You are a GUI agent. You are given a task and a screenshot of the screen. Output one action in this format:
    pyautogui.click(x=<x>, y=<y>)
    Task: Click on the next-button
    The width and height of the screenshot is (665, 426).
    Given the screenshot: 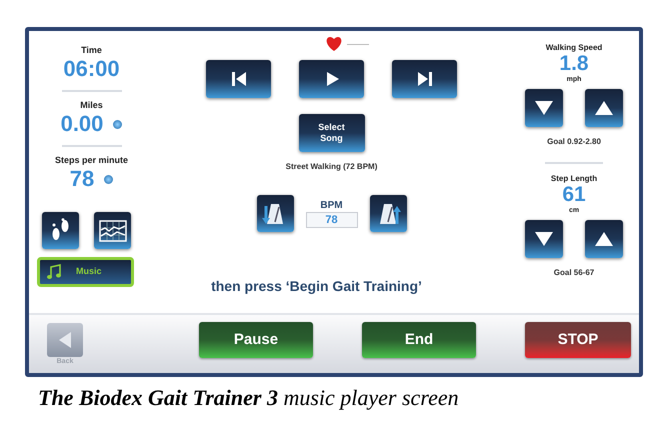 What is the action you would take?
    pyautogui.click(x=424, y=79)
    